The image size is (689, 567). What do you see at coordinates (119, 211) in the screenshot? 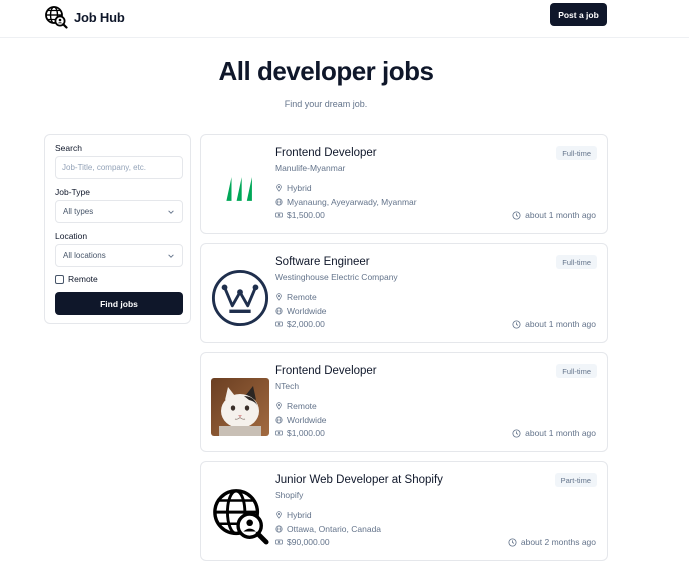
I see `job-type-select: All types` at bounding box center [119, 211].